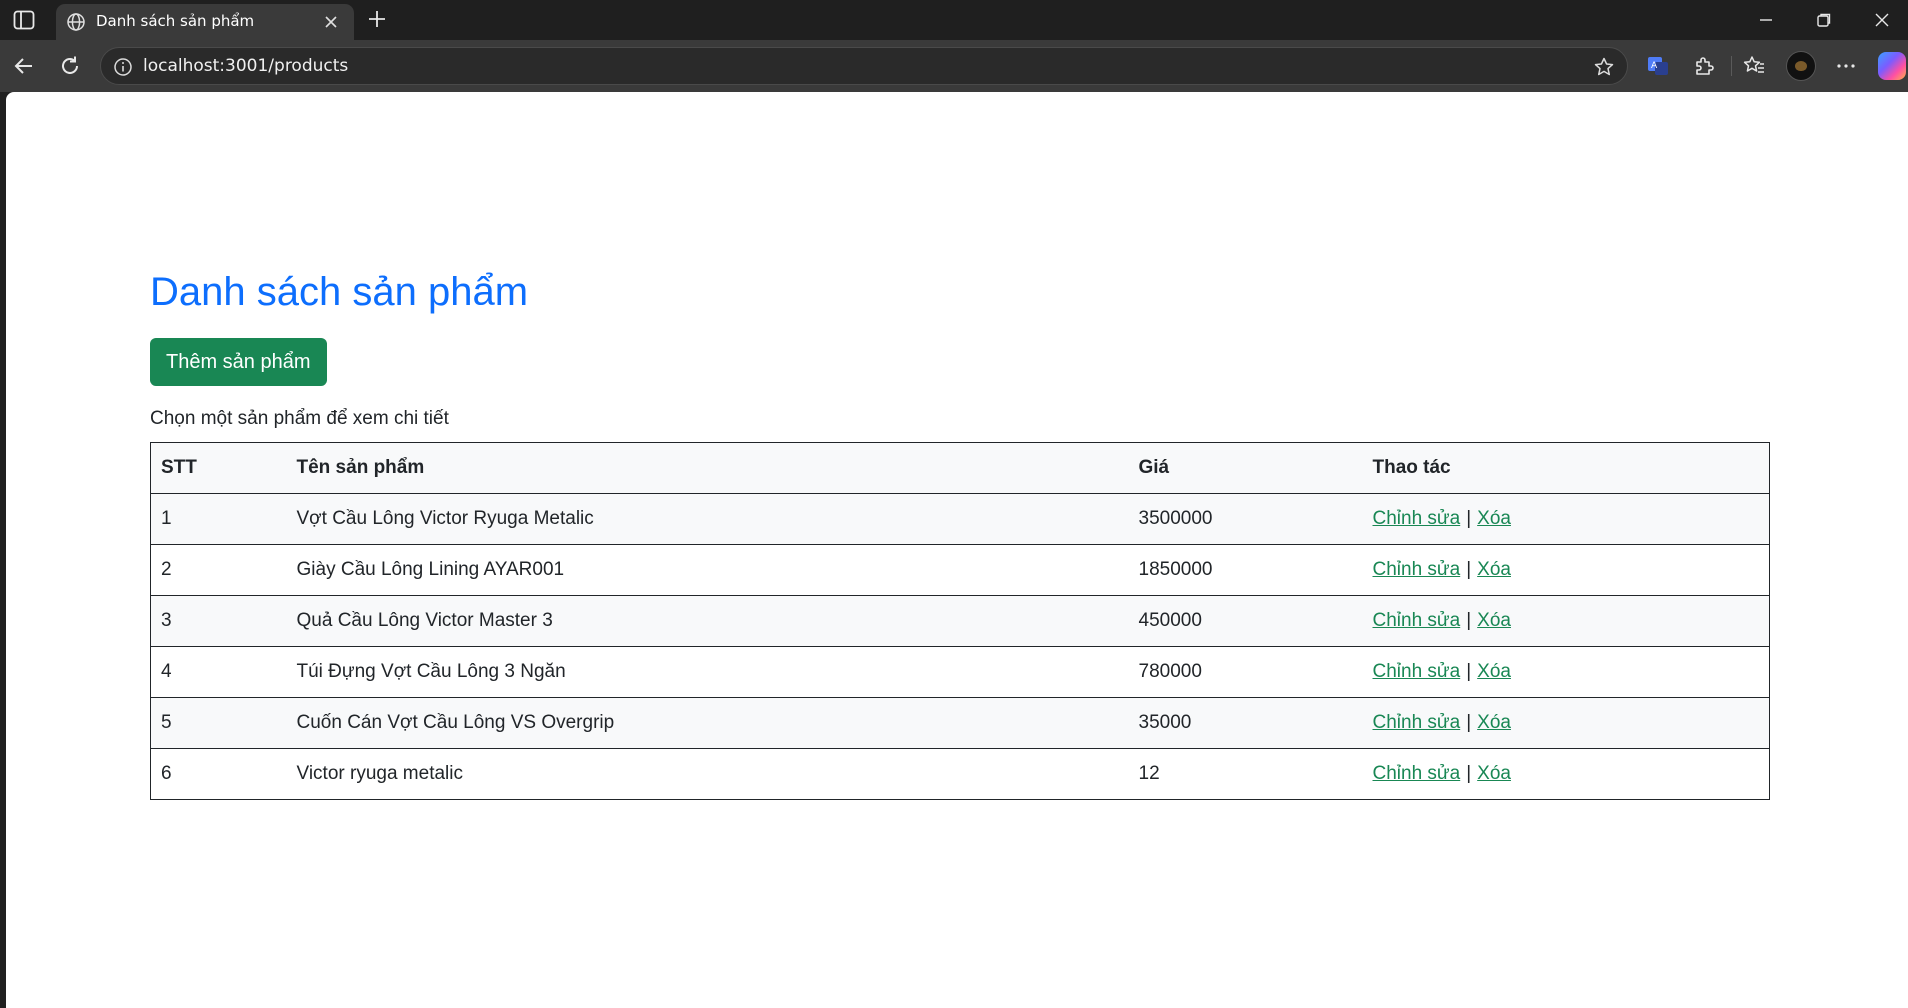 Image resolution: width=1908 pixels, height=1008 pixels. Describe the element at coordinates (1245, 468) in the screenshot. I see `header-price: Giá` at that location.